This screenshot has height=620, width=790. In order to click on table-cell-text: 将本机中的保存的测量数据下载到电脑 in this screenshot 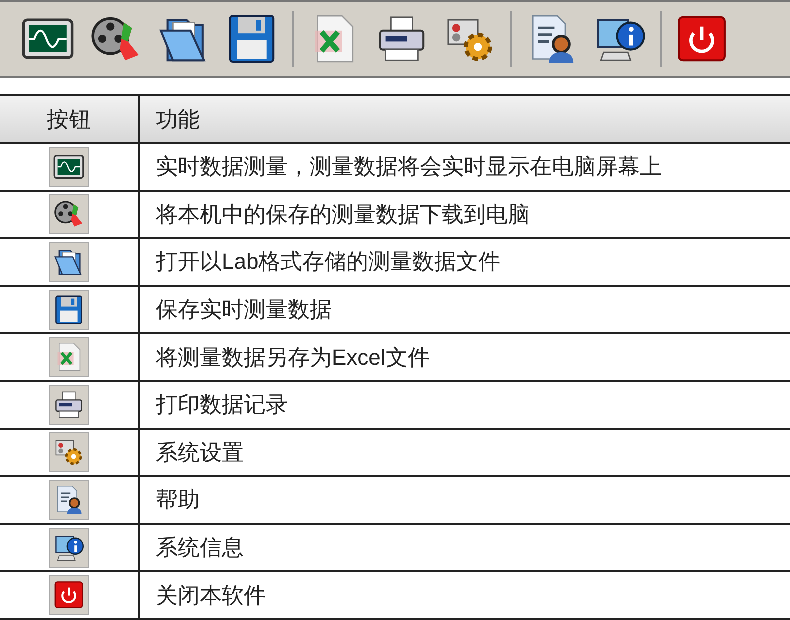, I will do `click(343, 214)`.